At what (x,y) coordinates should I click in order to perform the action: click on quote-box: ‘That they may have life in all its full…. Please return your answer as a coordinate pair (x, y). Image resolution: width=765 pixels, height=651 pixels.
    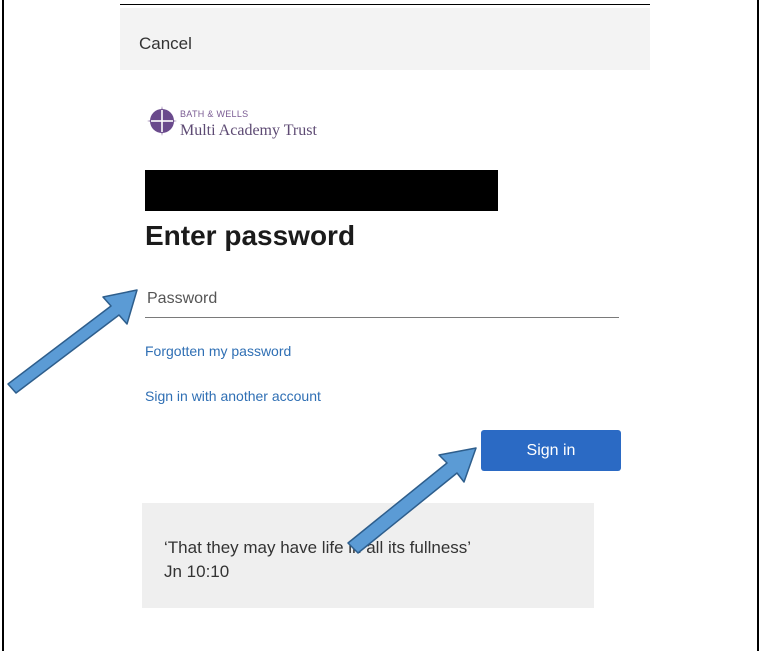
    Looking at the image, I should click on (368, 555).